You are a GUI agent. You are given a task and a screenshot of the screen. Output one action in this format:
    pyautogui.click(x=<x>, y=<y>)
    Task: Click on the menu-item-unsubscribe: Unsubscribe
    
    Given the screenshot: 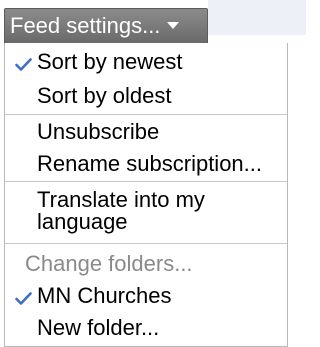 What is the action you would take?
    pyautogui.click(x=146, y=134)
    